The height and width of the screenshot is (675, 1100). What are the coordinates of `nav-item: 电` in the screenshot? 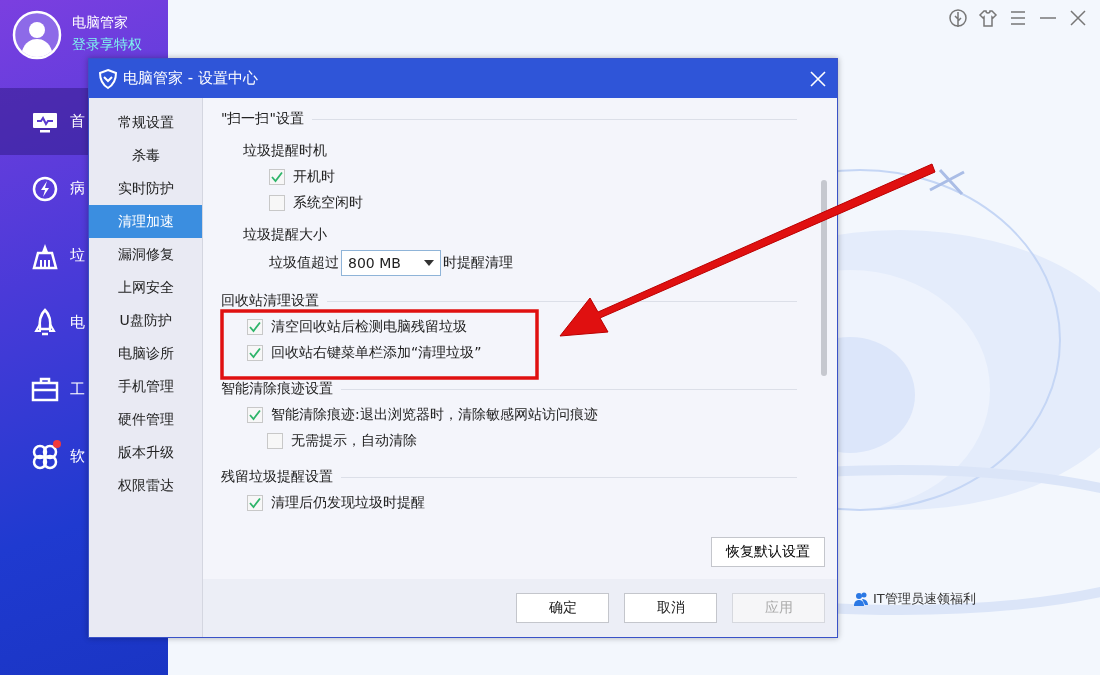 It's located at (44, 322).